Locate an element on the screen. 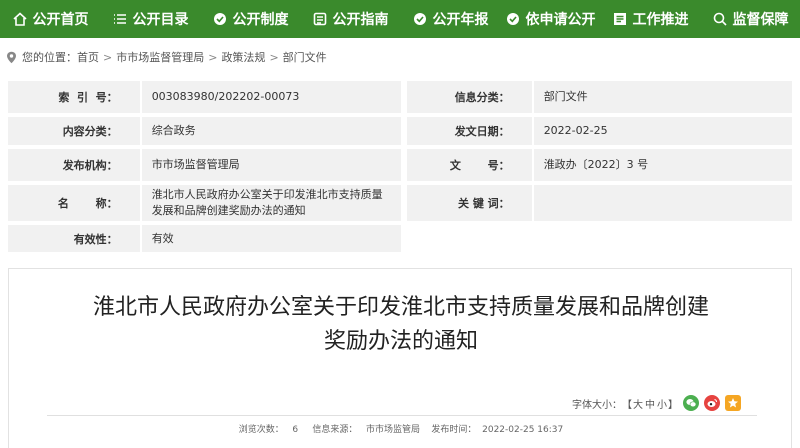  index-value: 003083980/202202-00073 is located at coordinates (271, 97).